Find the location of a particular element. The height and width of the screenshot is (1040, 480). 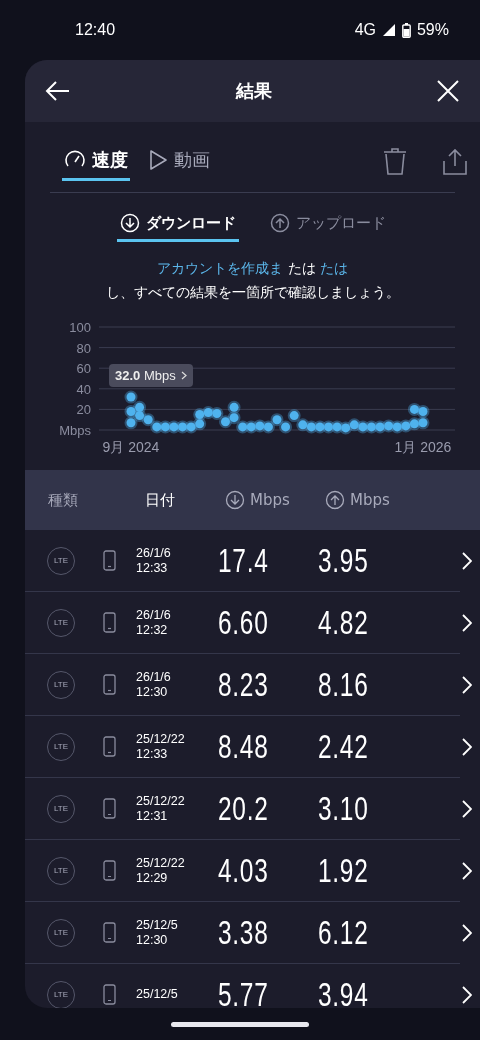

download-speed: 8.48 is located at coordinates (243, 746).